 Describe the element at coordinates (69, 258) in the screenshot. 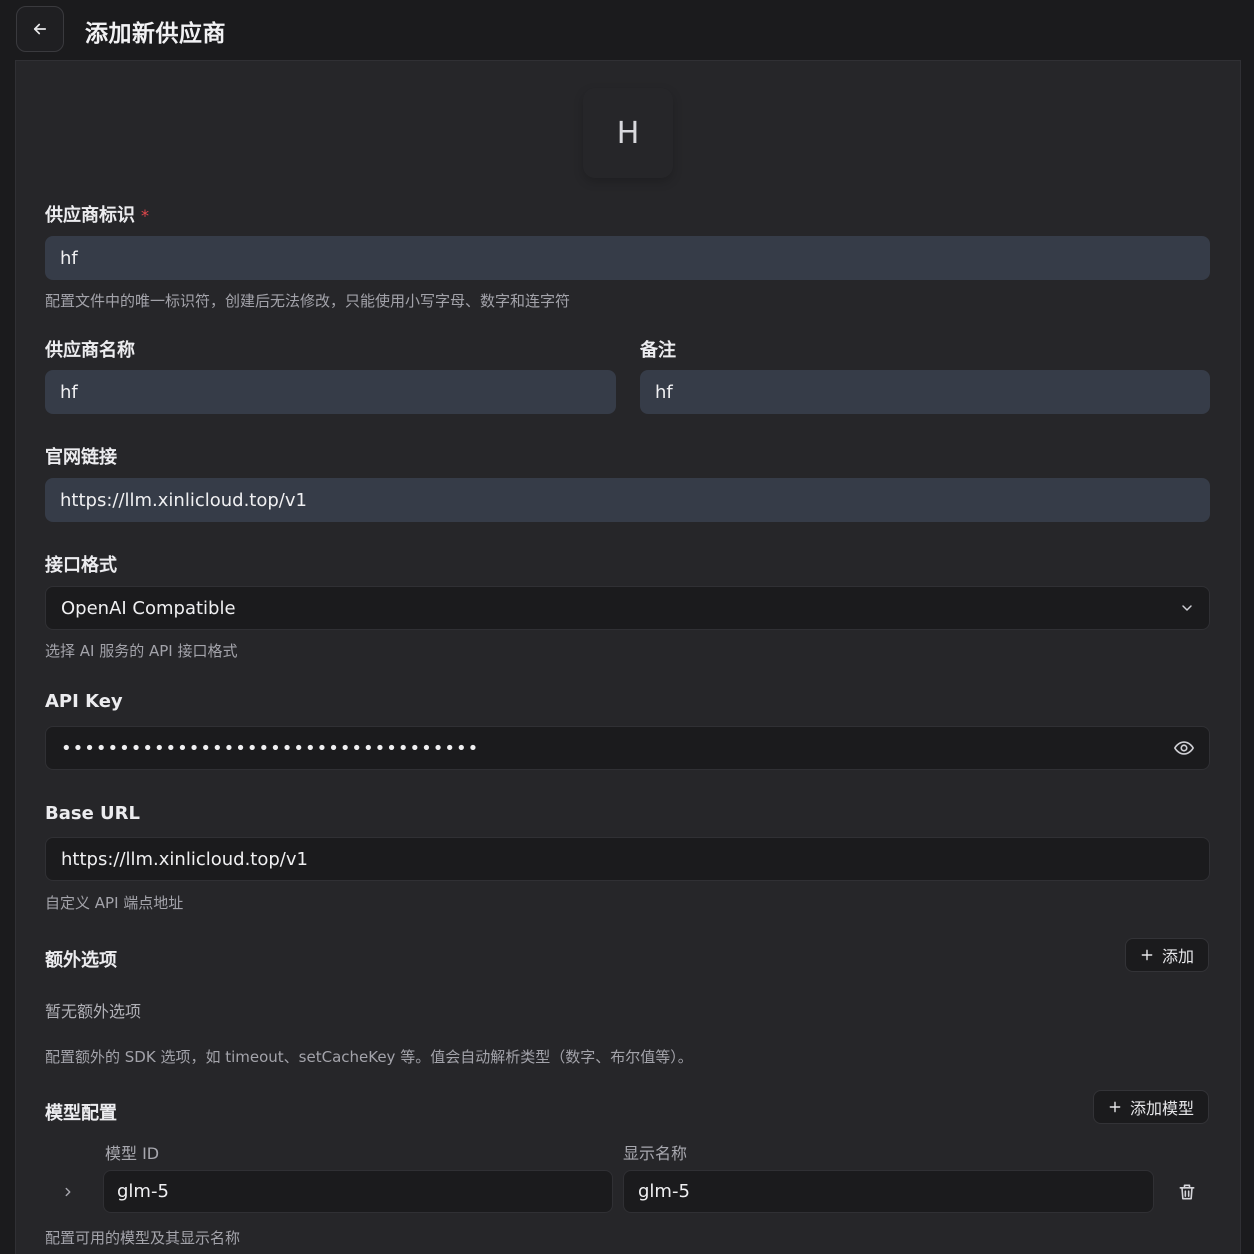

I see `provider-id-value: hf` at that location.